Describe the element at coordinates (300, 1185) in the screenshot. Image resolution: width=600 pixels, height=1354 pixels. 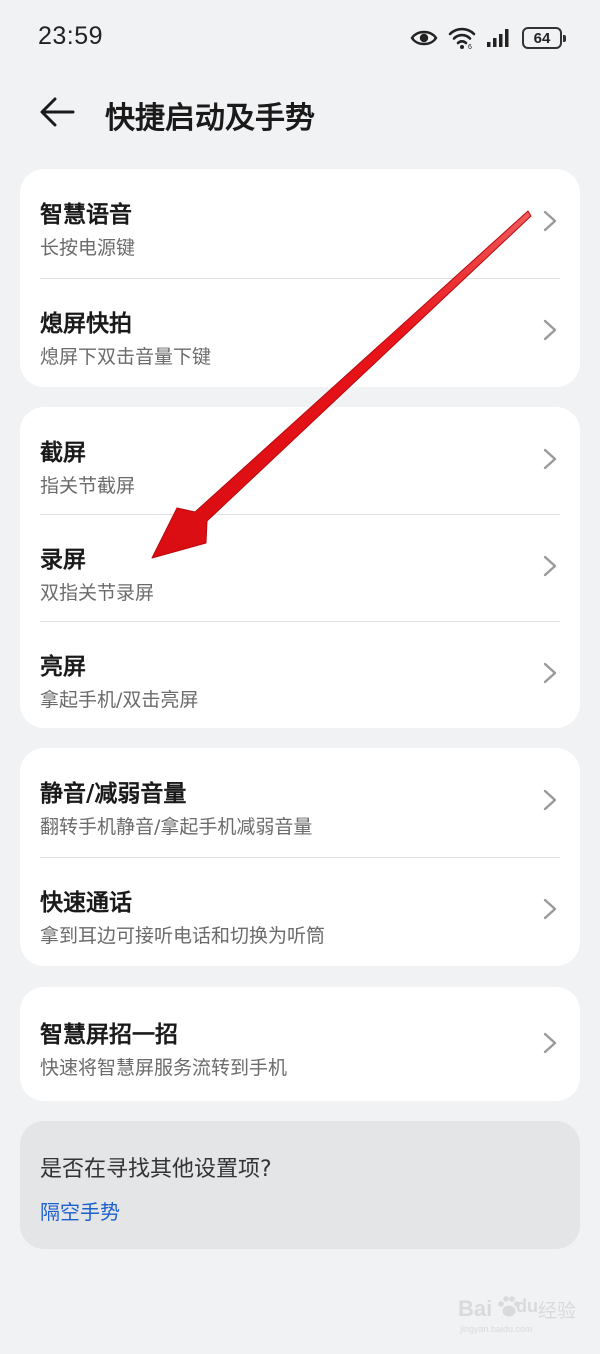
I see `search-suggestion-card: 是否在寻找其他设置项? 隔空手势` at that location.